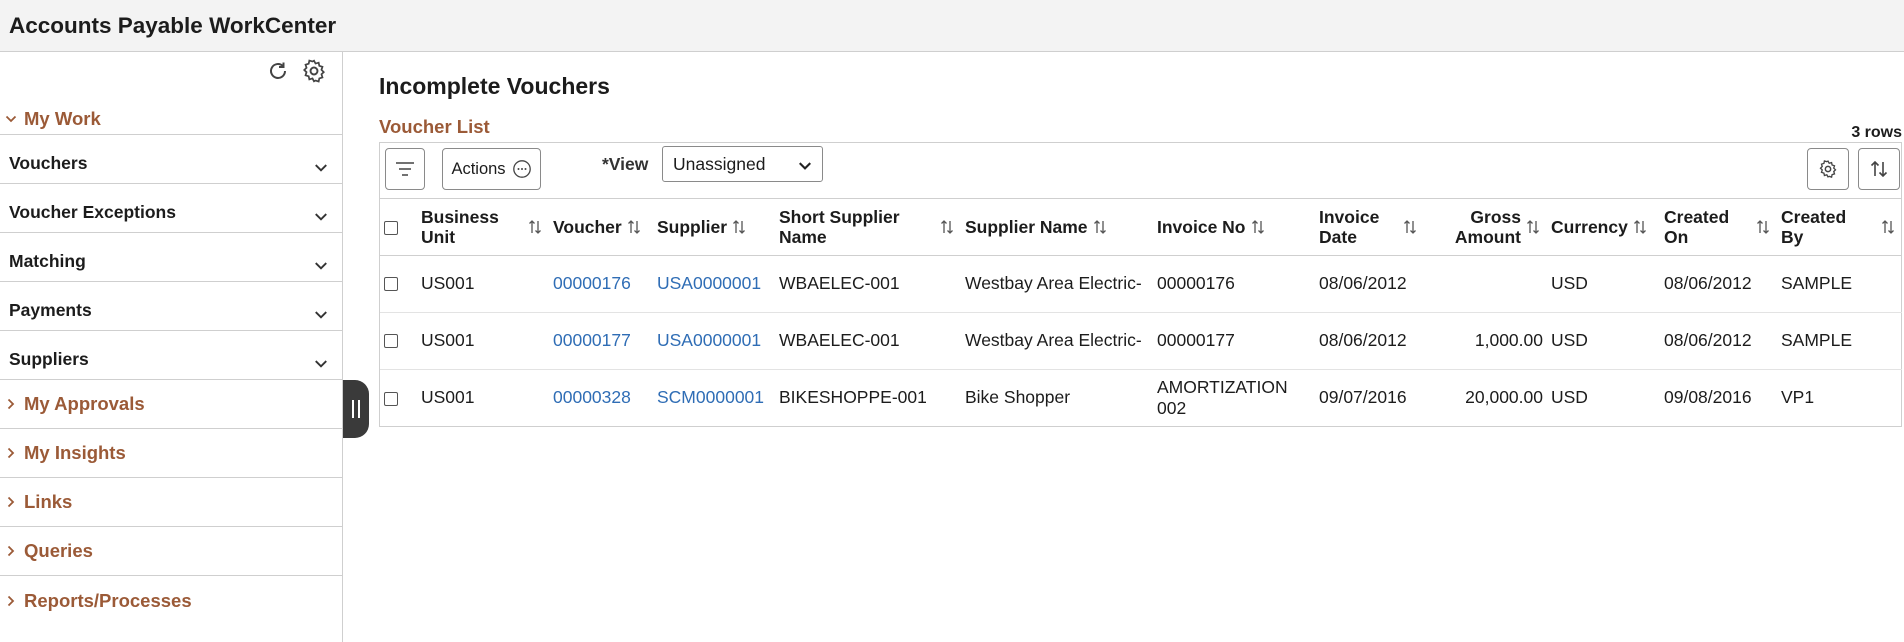 Image resolution: width=1904 pixels, height=642 pixels. What do you see at coordinates (171, 502) in the screenshot?
I see `section-links: Links` at bounding box center [171, 502].